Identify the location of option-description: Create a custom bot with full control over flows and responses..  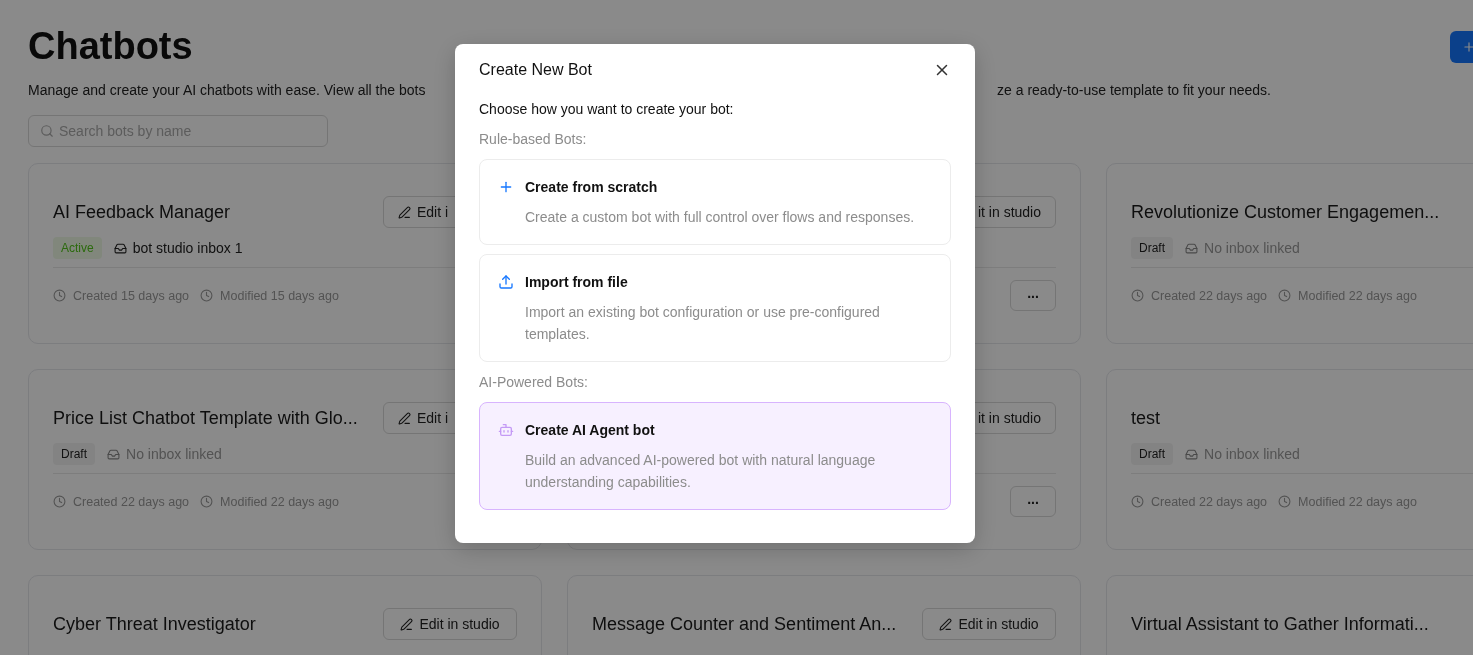
(720, 217).